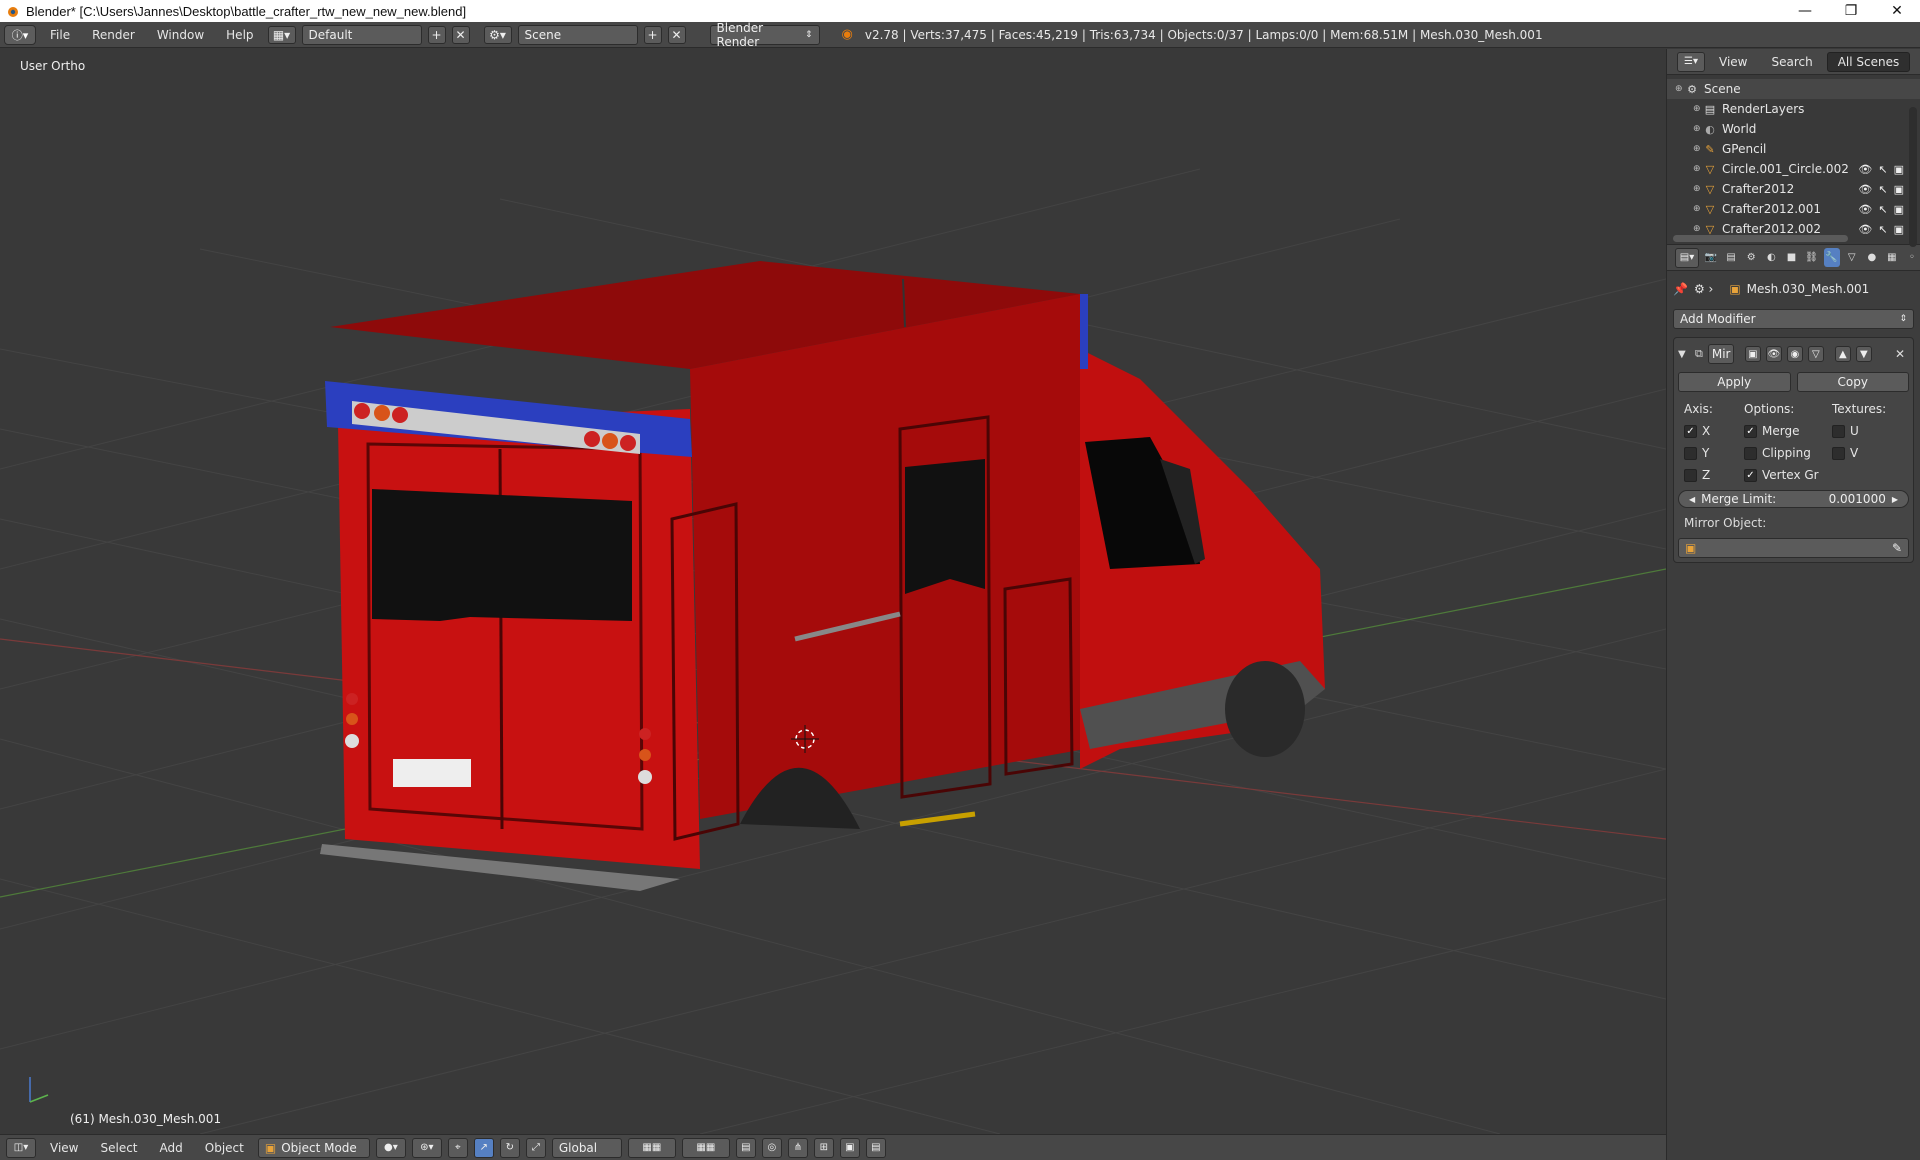 The height and width of the screenshot is (1160, 1920). I want to click on menu-file: File, so click(60, 35).